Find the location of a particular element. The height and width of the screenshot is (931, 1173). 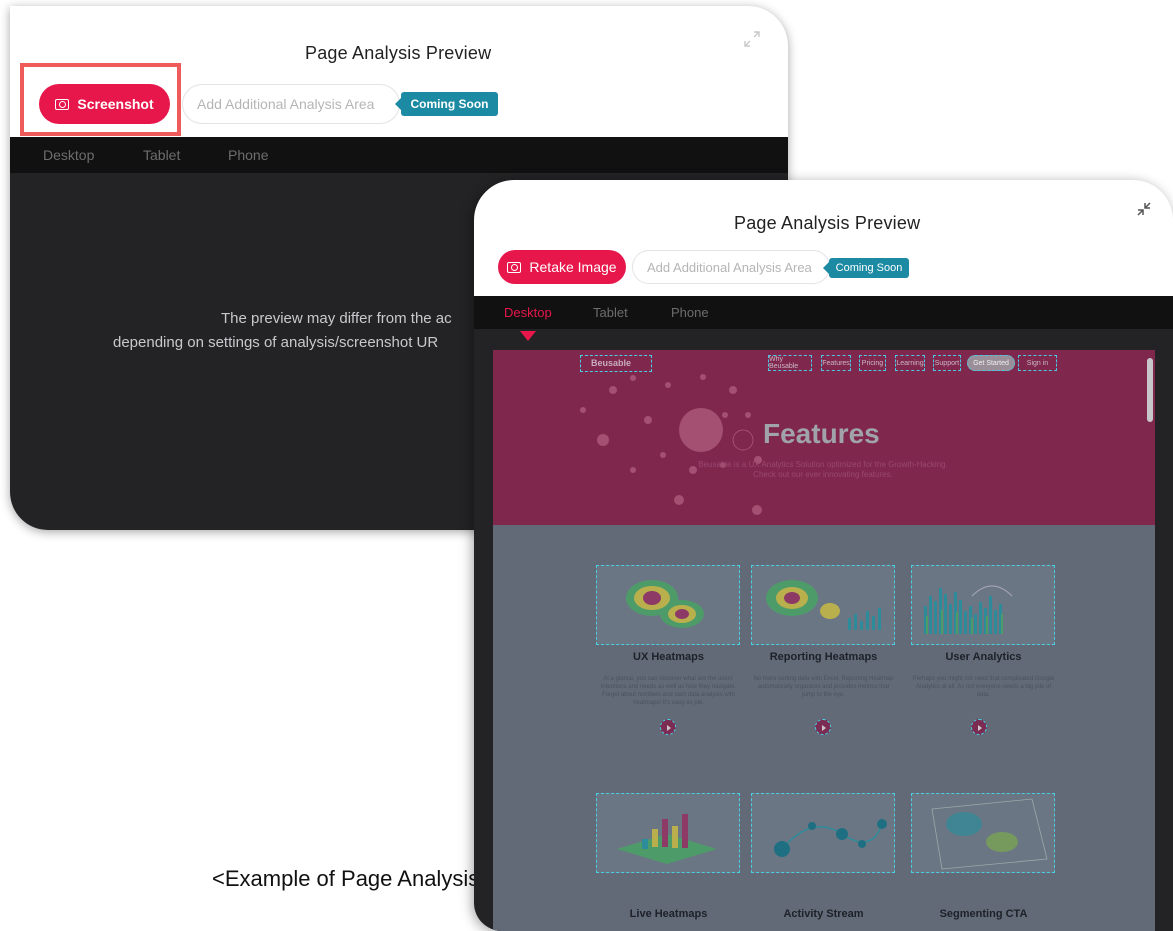

nav-learning: Learning is located at coordinates (910, 363).